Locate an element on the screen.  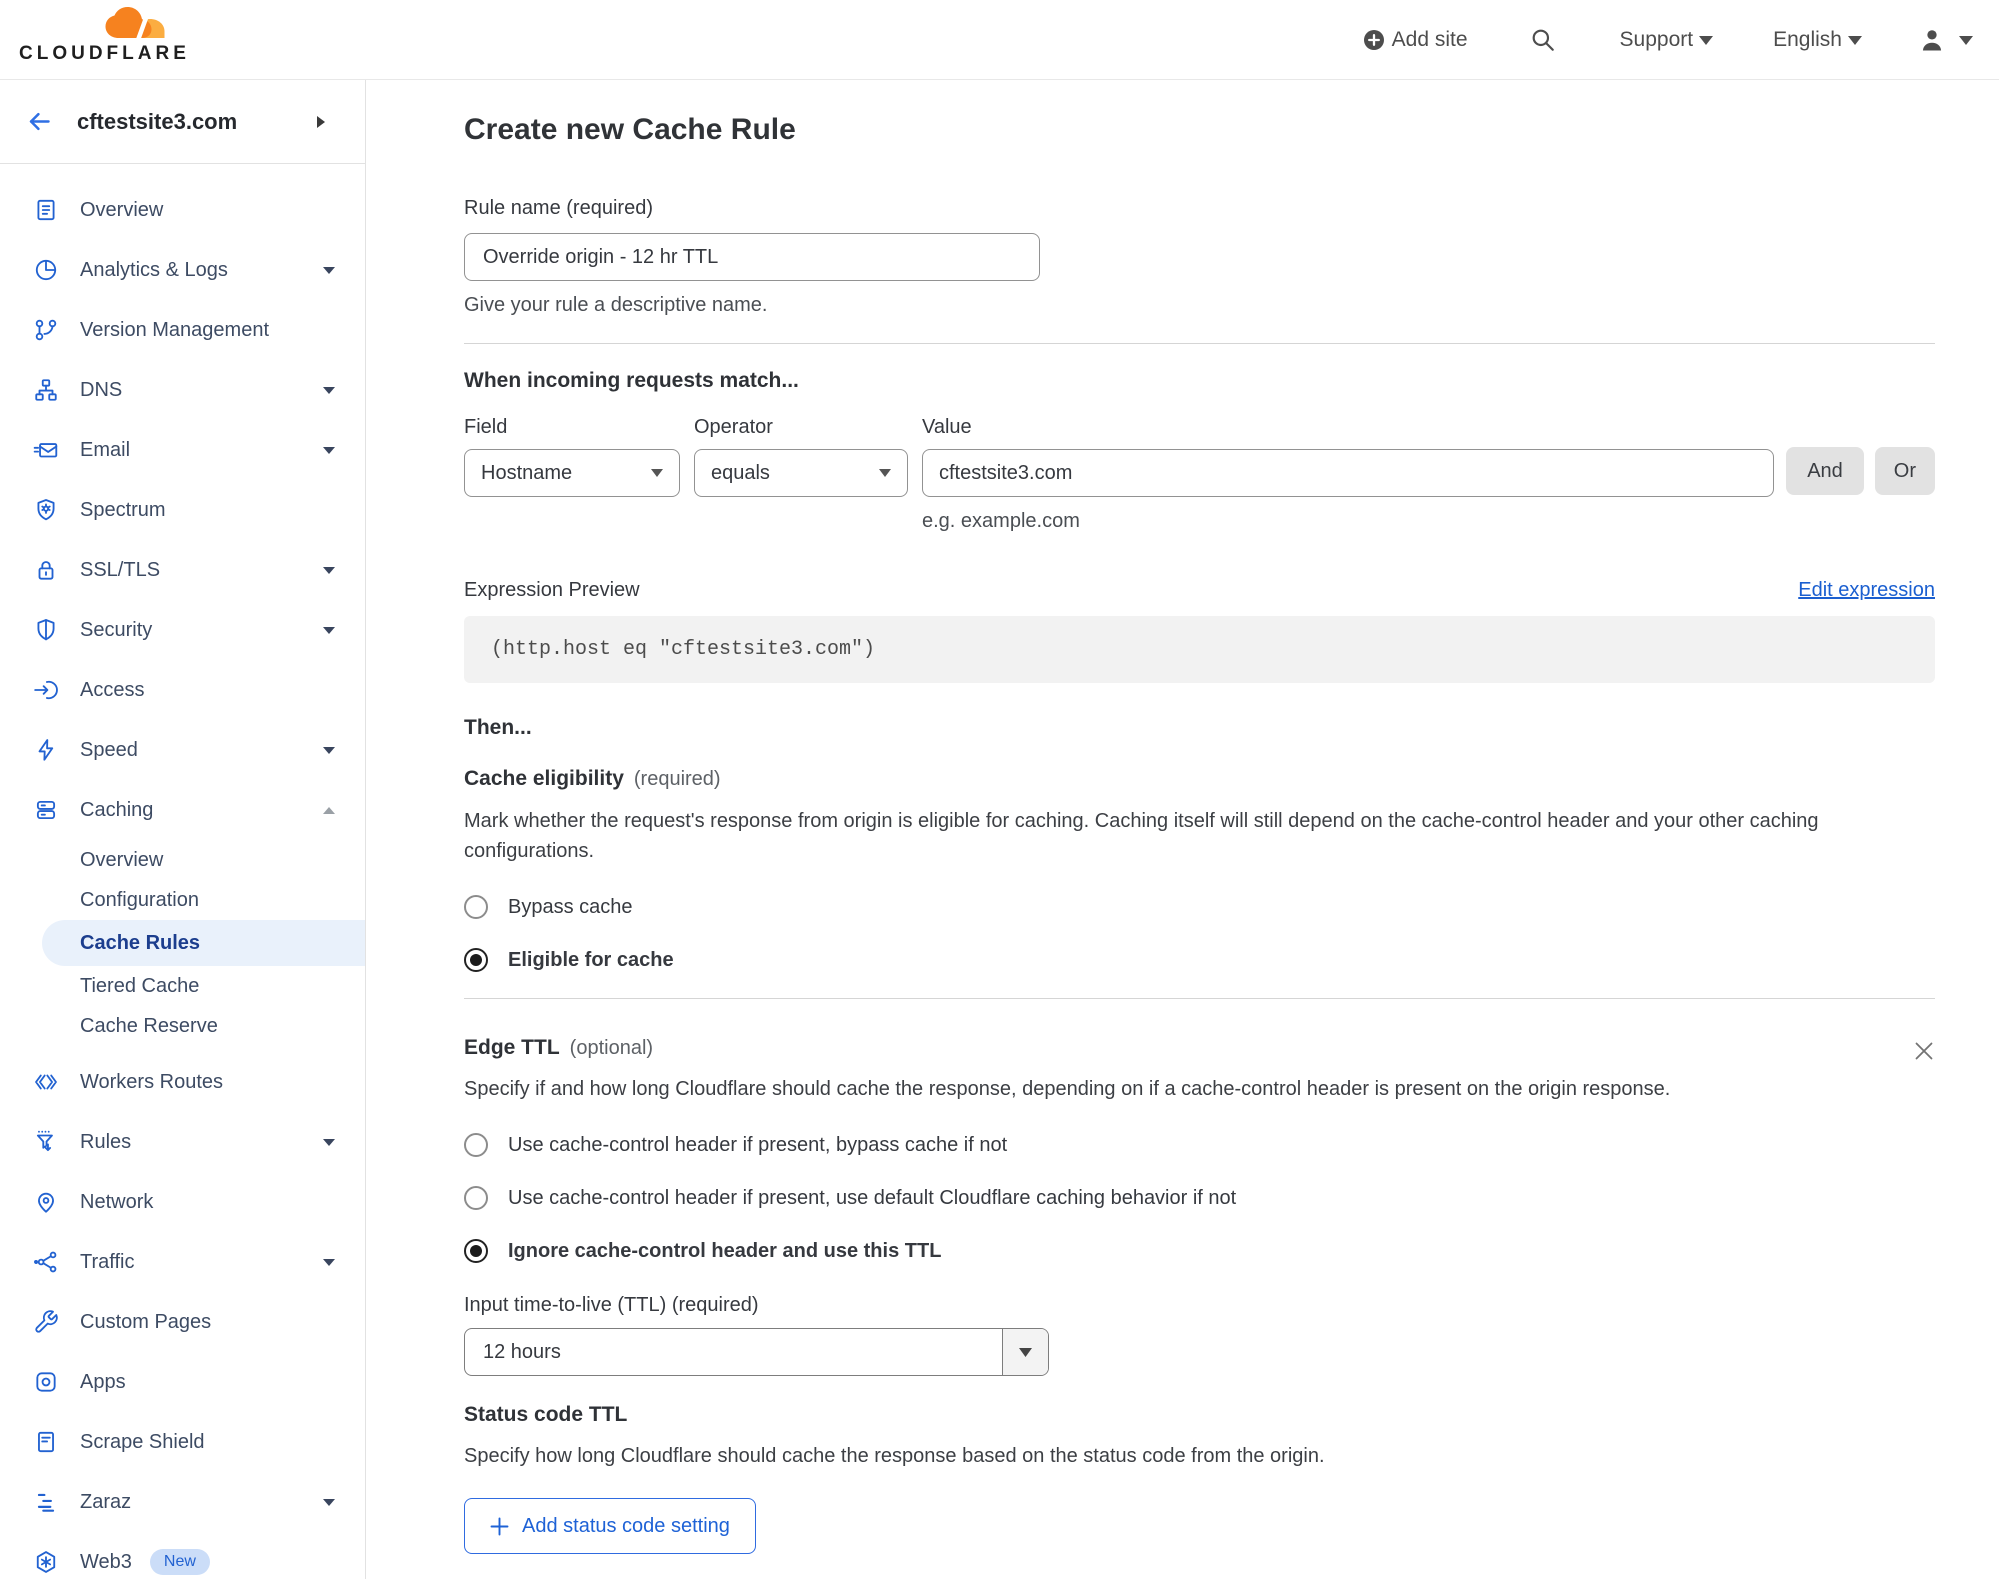
rule-name-help: Give your rule a descriptive name. is located at coordinates (1199, 305).